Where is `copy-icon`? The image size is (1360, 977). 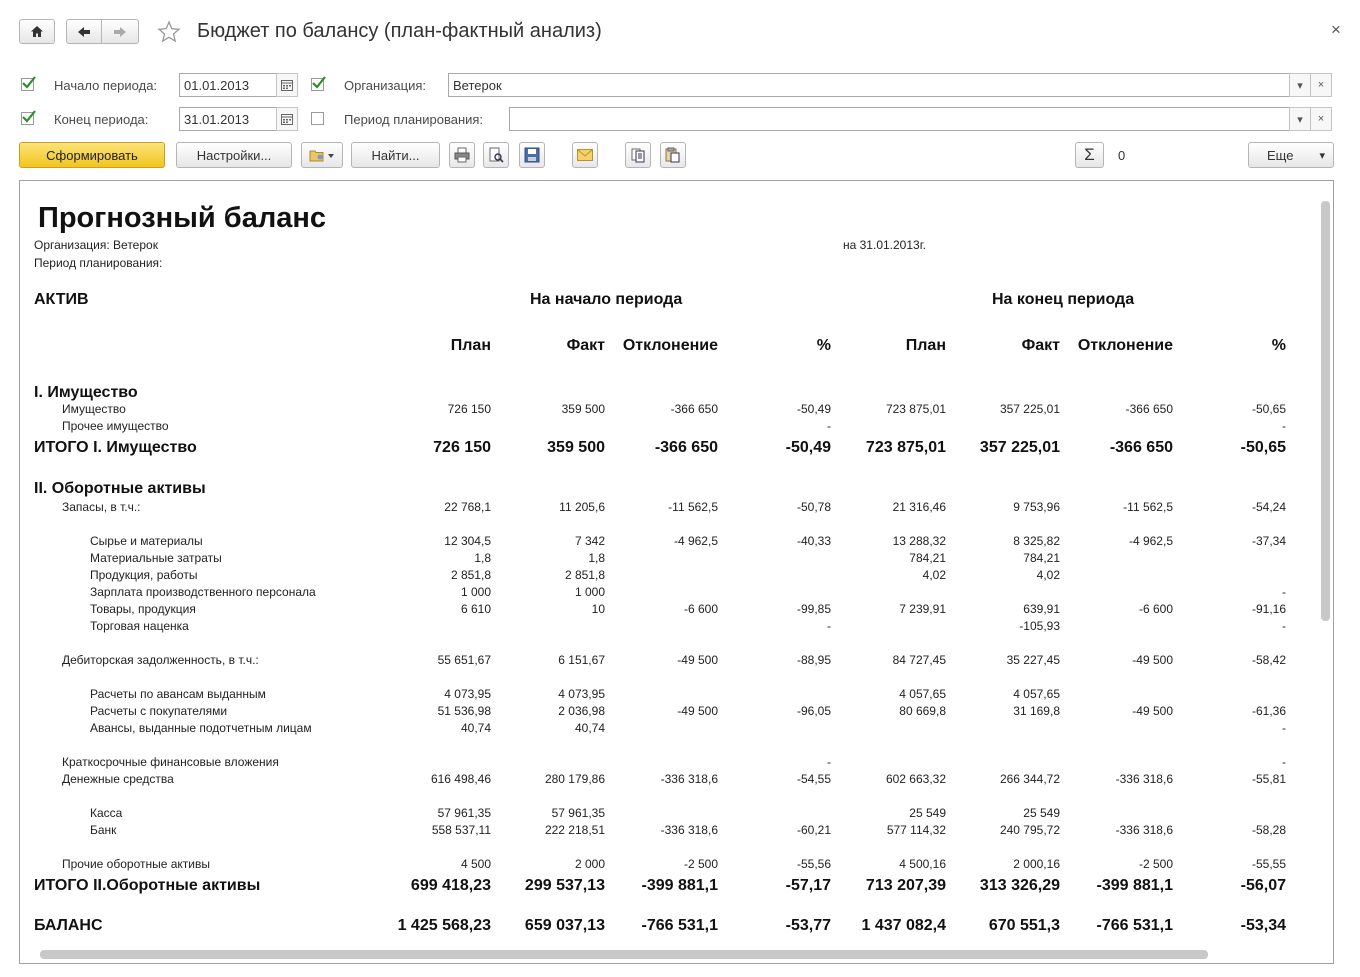
copy-icon is located at coordinates (638, 155).